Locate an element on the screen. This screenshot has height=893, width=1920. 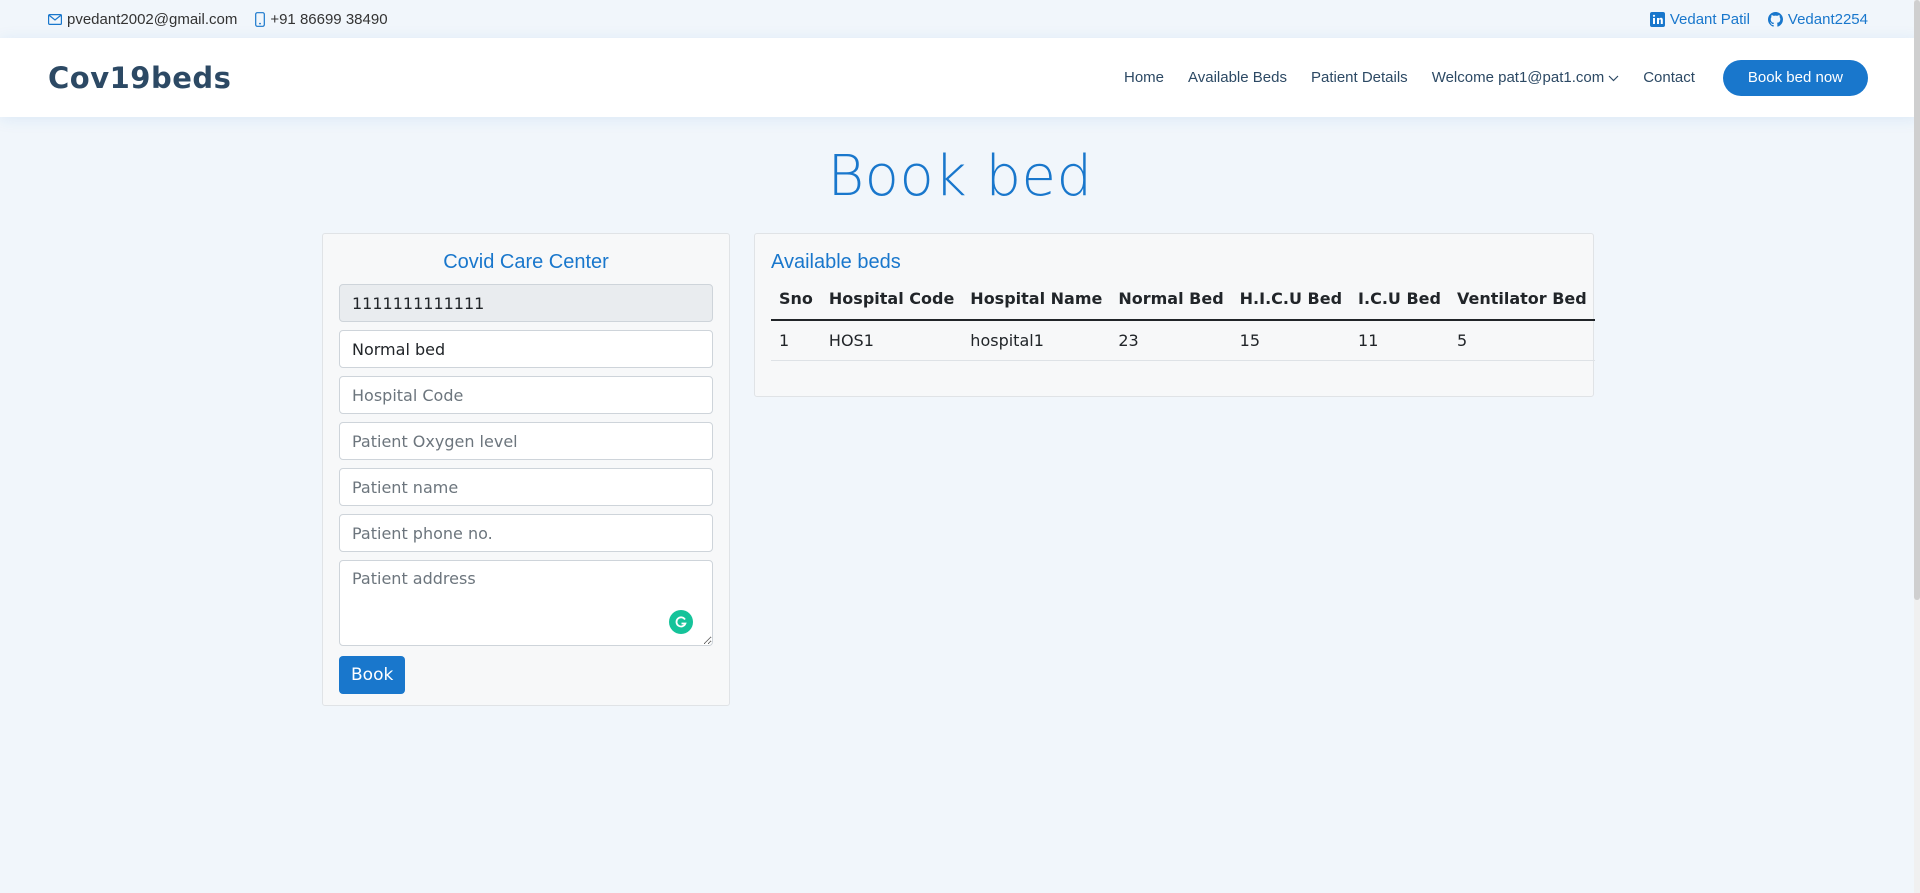
github-icon is located at coordinates (1775, 19).